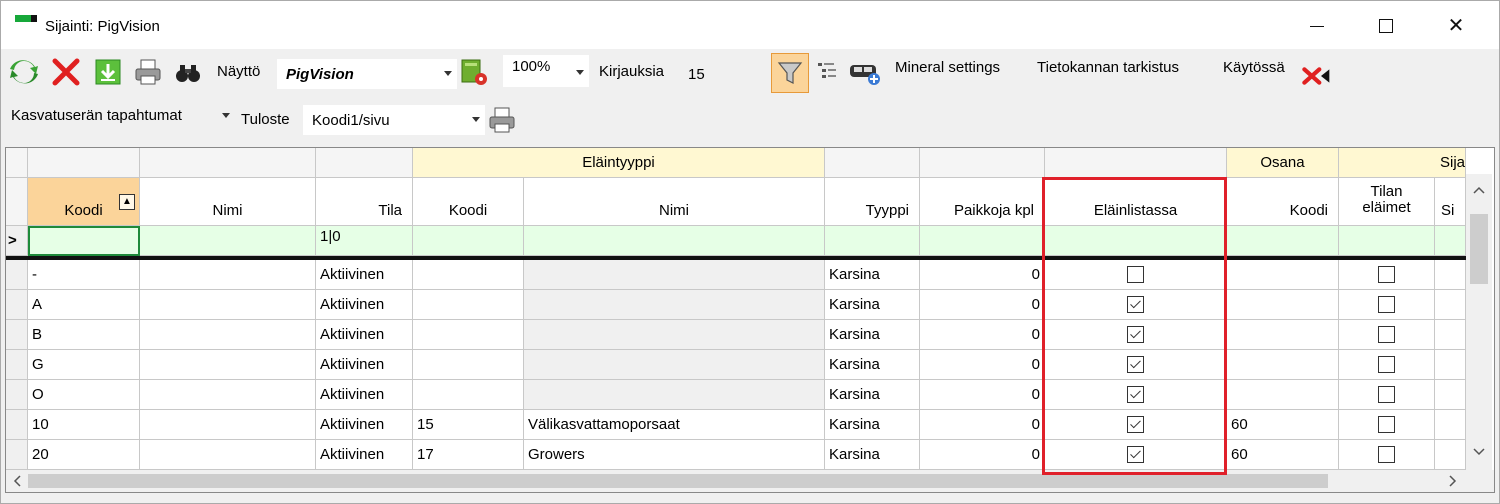 This screenshot has width=1500, height=504. I want to click on horizontal-scrollbar, so click(750, 481).